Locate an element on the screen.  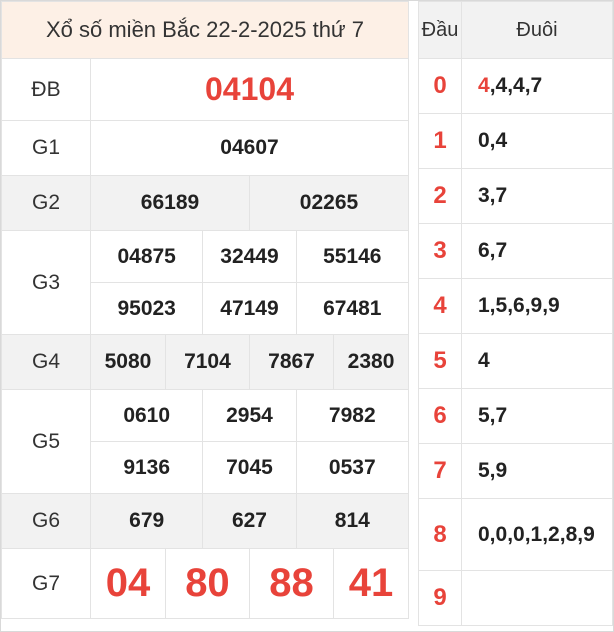
duoi-values: 4 is located at coordinates (537, 361).